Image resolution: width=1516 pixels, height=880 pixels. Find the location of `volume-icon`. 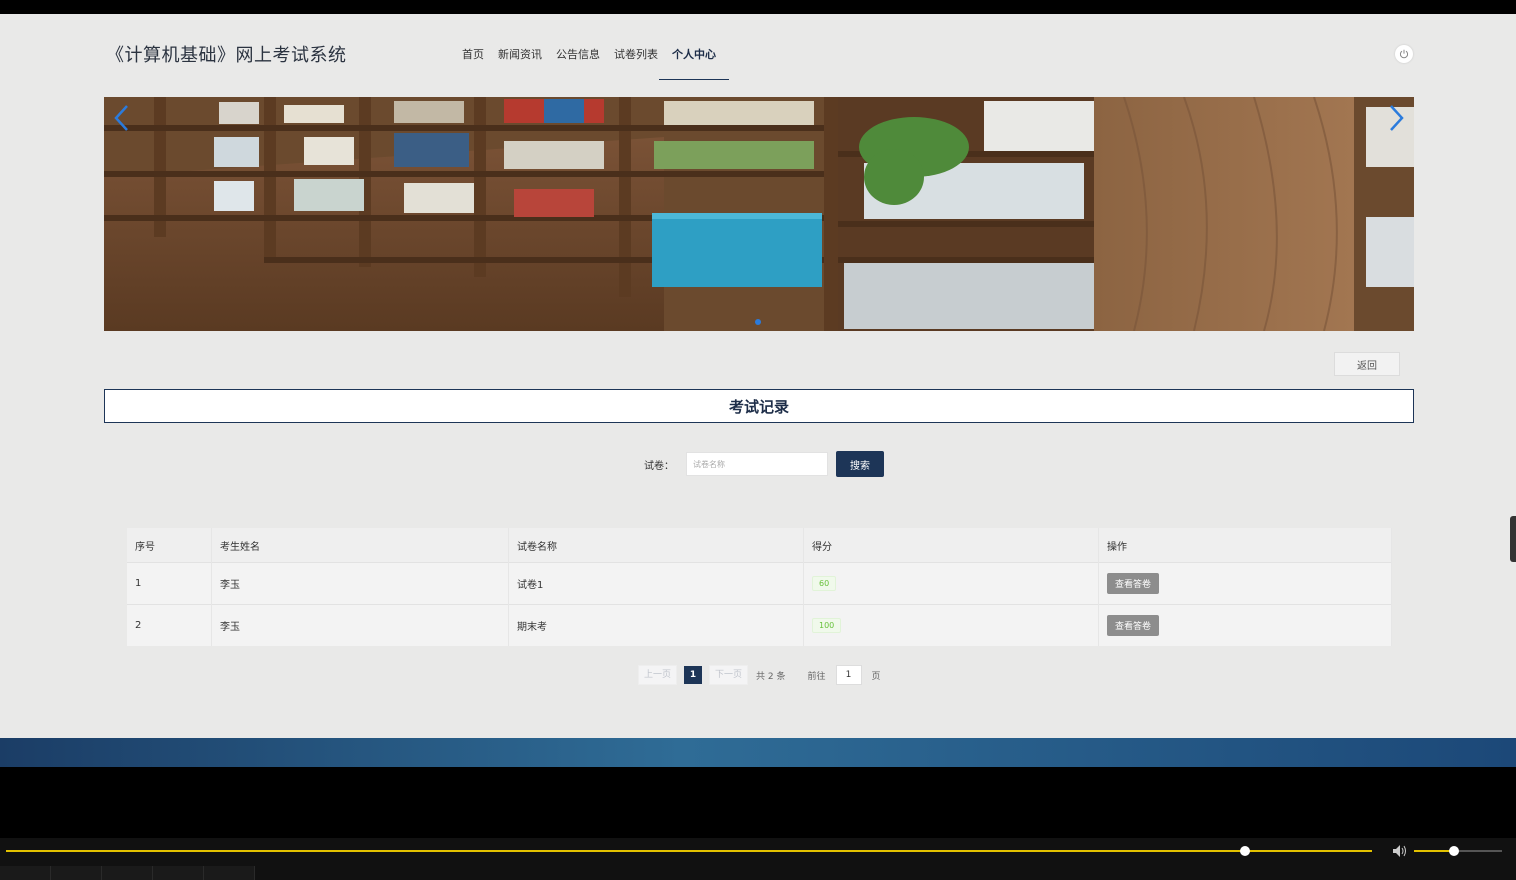

volume-icon is located at coordinates (1400, 851).